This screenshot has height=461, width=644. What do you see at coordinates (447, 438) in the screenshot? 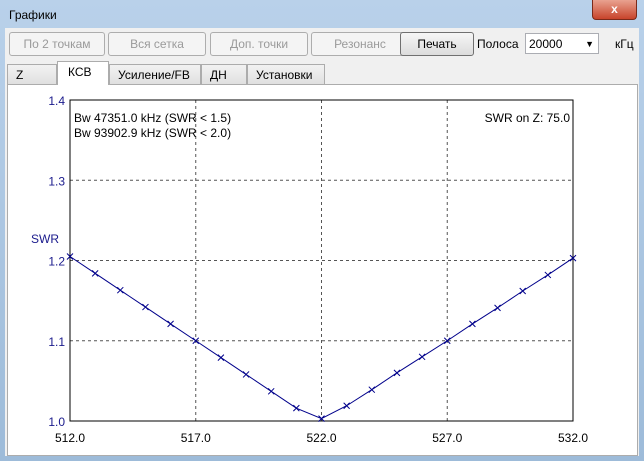
I see `x-tick-label: 527.0` at bounding box center [447, 438].